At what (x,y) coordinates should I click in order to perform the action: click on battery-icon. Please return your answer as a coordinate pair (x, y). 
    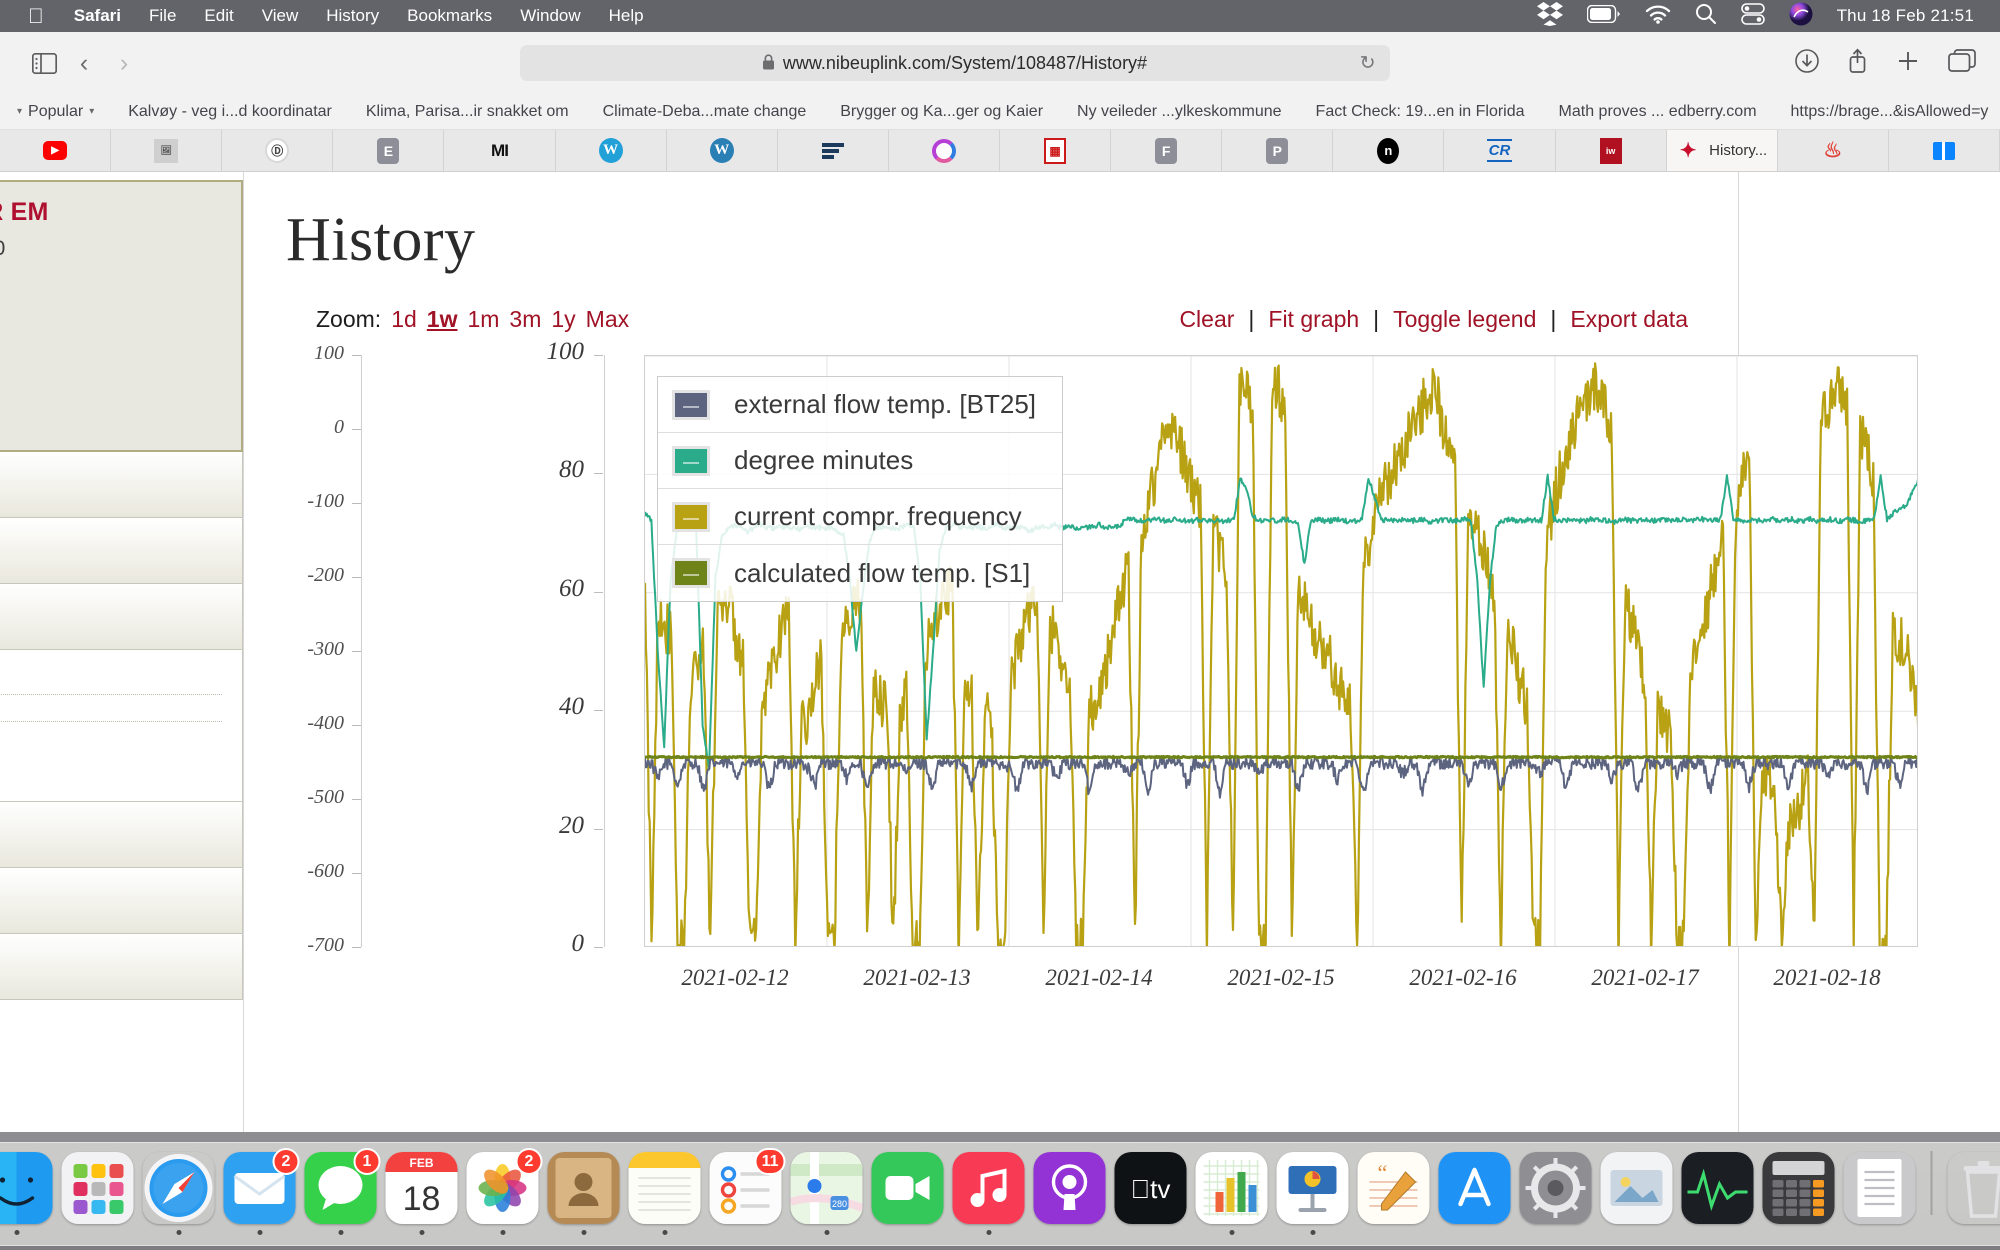
    Looking at the image, I should click on (1603, 16).